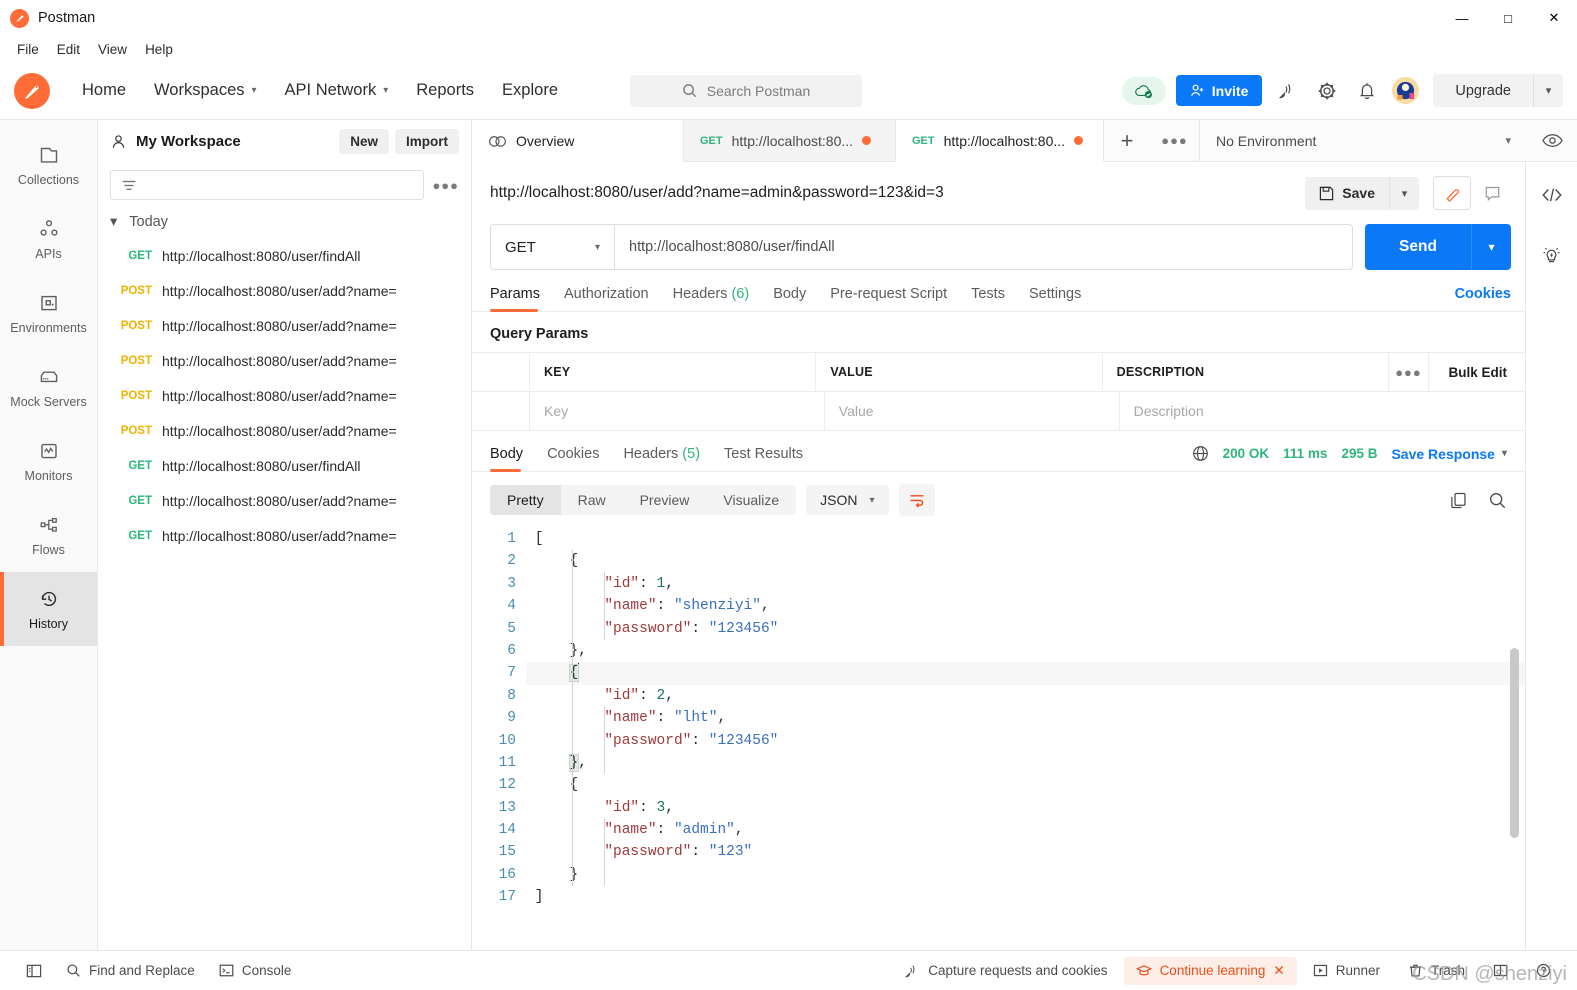 The width and height of the screenshot is (1577, 990). Describe the element at coordinates (1491, 247) in the screenshot. I see `send-chevron-down-icon: ▾` at that location.